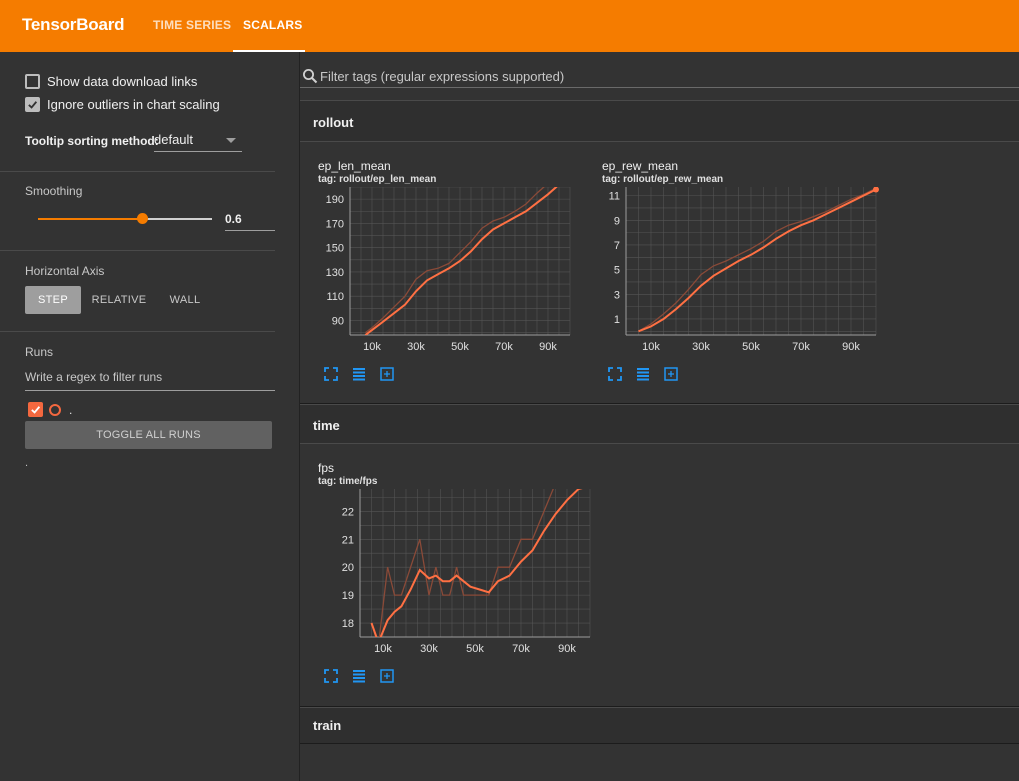 The height and width of the screenshot is (781, 1019). Describe the element at coordinates (54, 191) in the screenshot. I see `smoothing-label: Smoothing` at that location.